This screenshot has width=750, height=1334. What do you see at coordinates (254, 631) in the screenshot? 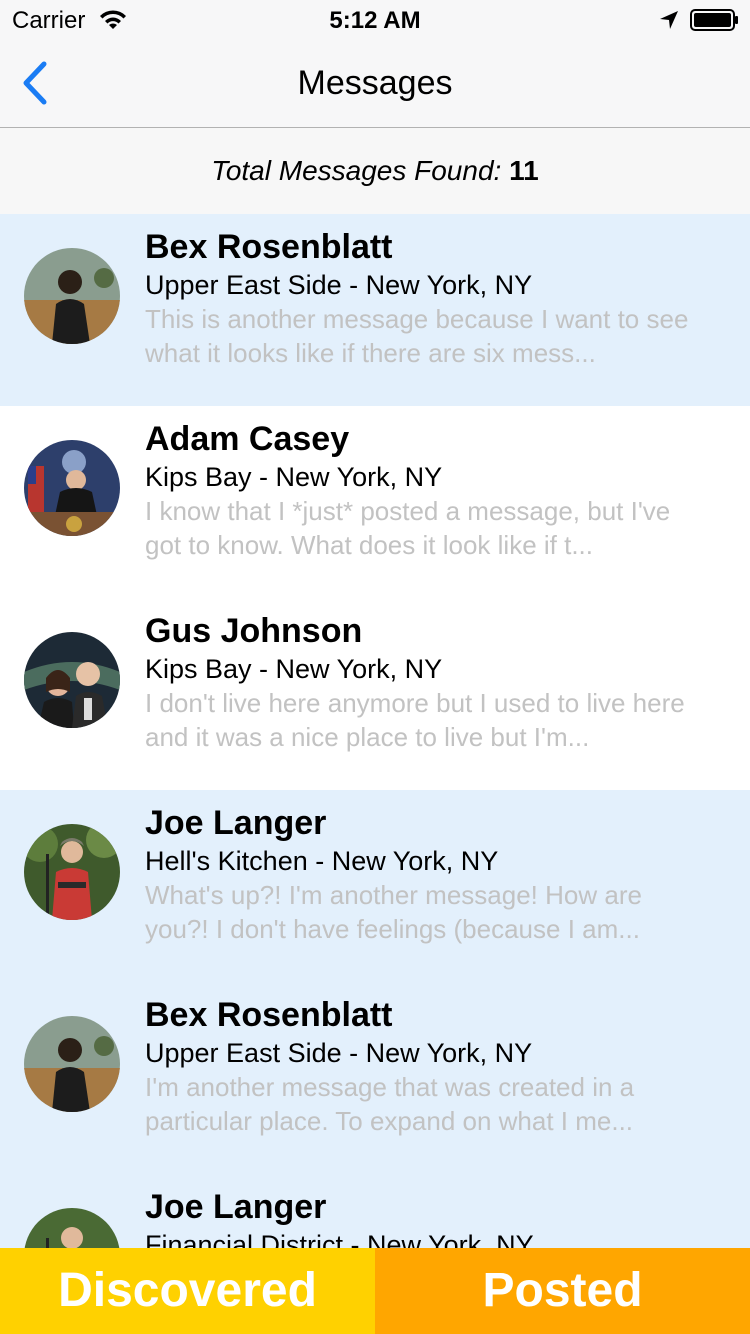
I see `sender-name: Gus Johnson` at bounding box center [254, 631].